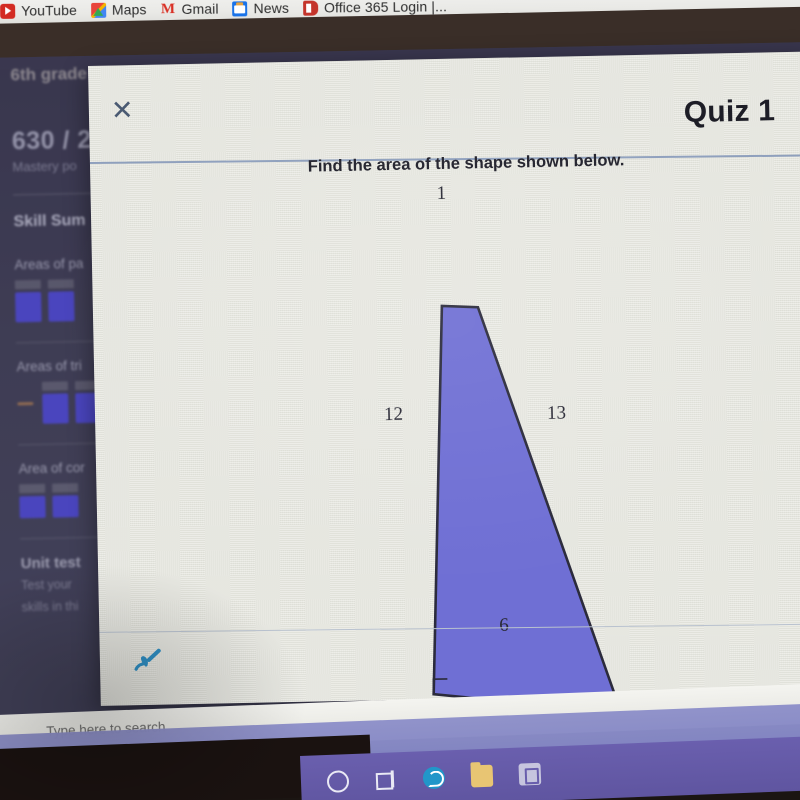 The width and height of the screenshot is (800, 800). I want to click on bookmark-gmail: M Gmail, so click(189, 9).